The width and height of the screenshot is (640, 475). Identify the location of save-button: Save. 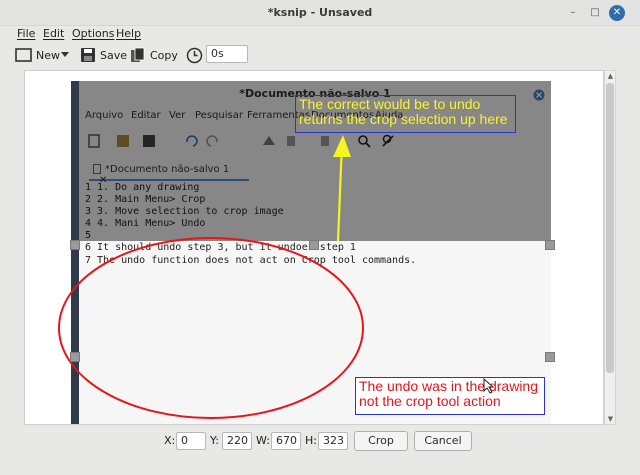
(103, 55).